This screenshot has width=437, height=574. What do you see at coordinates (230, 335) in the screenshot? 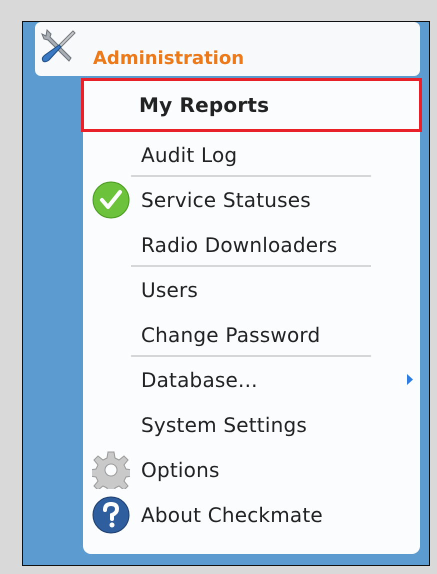
I see `menu-item-label: Change Password` at bounding box center [230, 335].